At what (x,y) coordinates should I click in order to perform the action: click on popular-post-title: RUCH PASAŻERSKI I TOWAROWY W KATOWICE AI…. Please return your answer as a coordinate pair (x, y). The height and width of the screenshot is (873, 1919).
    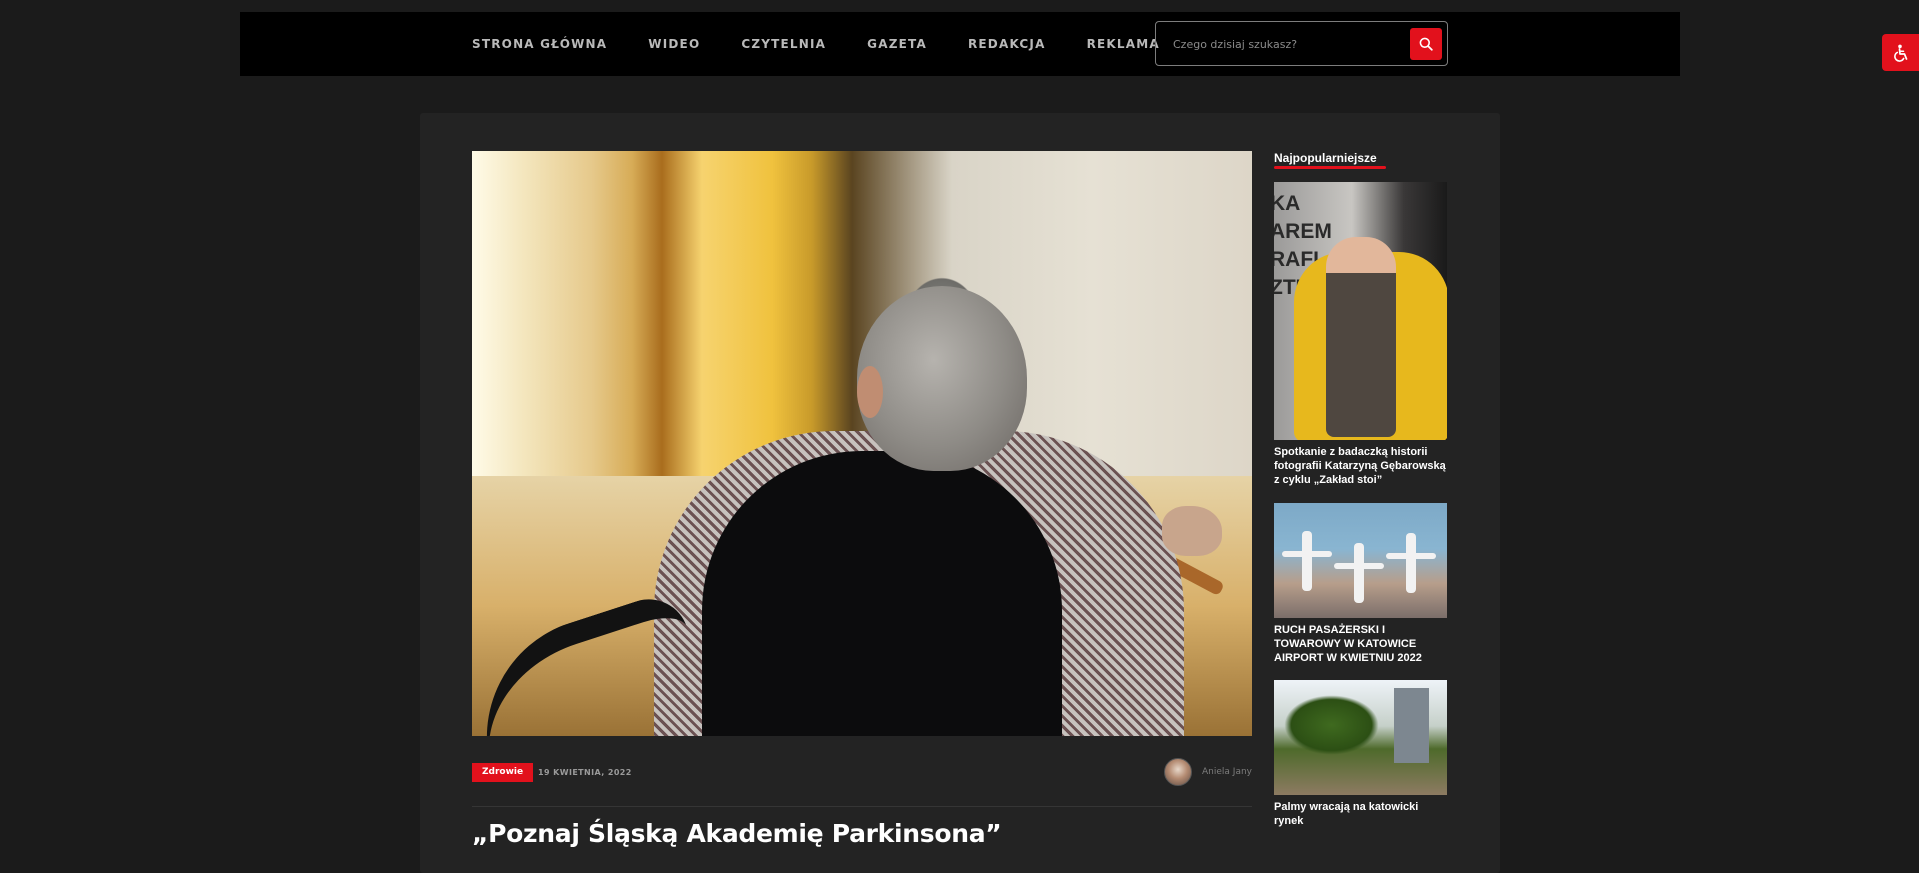
    Looking at the image, I should click on (1360, 644).